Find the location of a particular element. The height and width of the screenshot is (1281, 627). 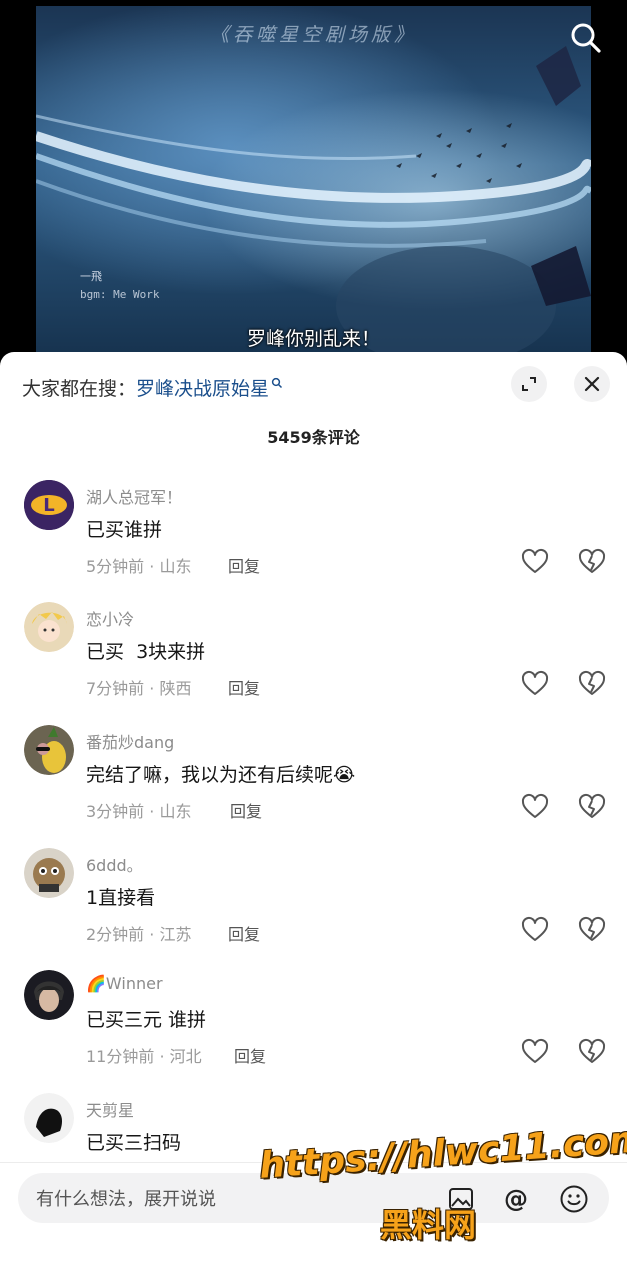

comment-username: 🌈Winner is located at coordinates (124, 983).